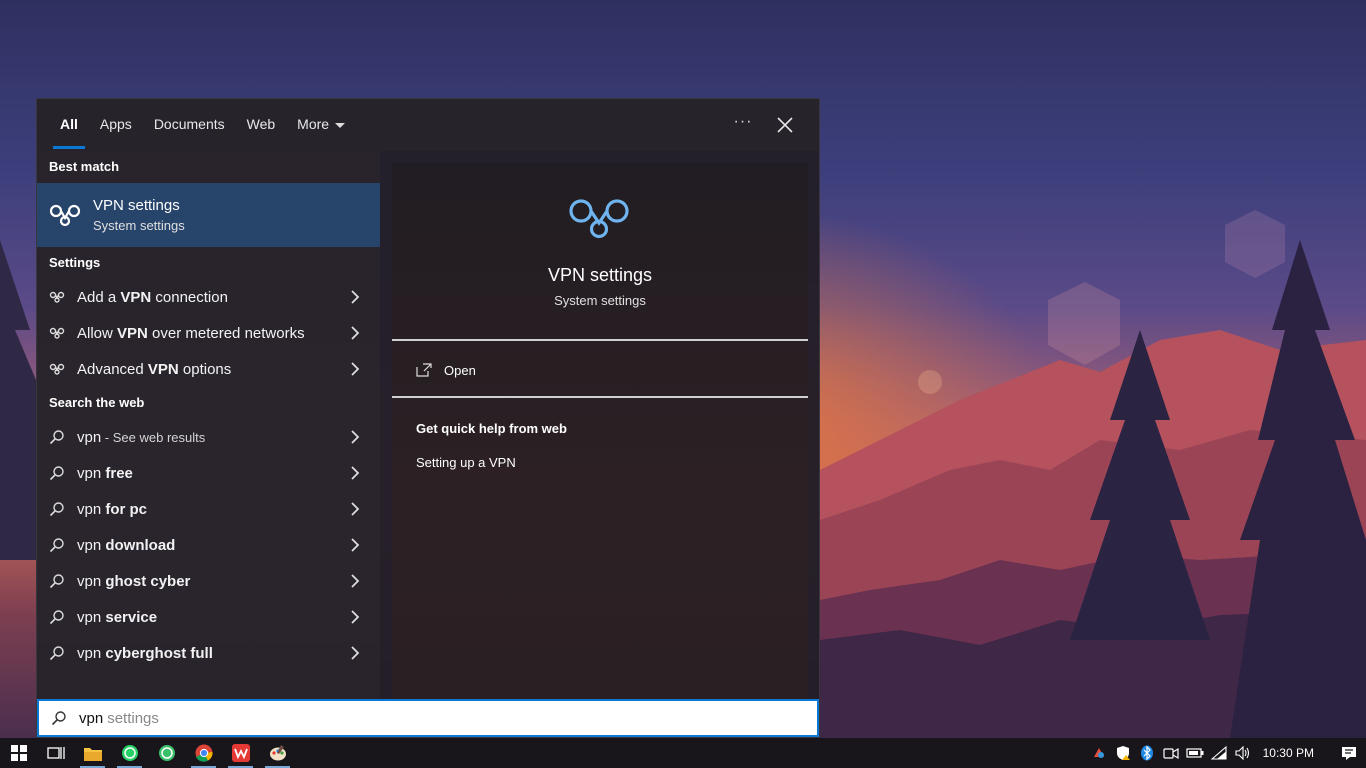 The image size is (1366, 768). What do you see at coordinates (428, 718) in the screenshot?
I see `search-box: vpn settings` at bounding box center [428, 718].